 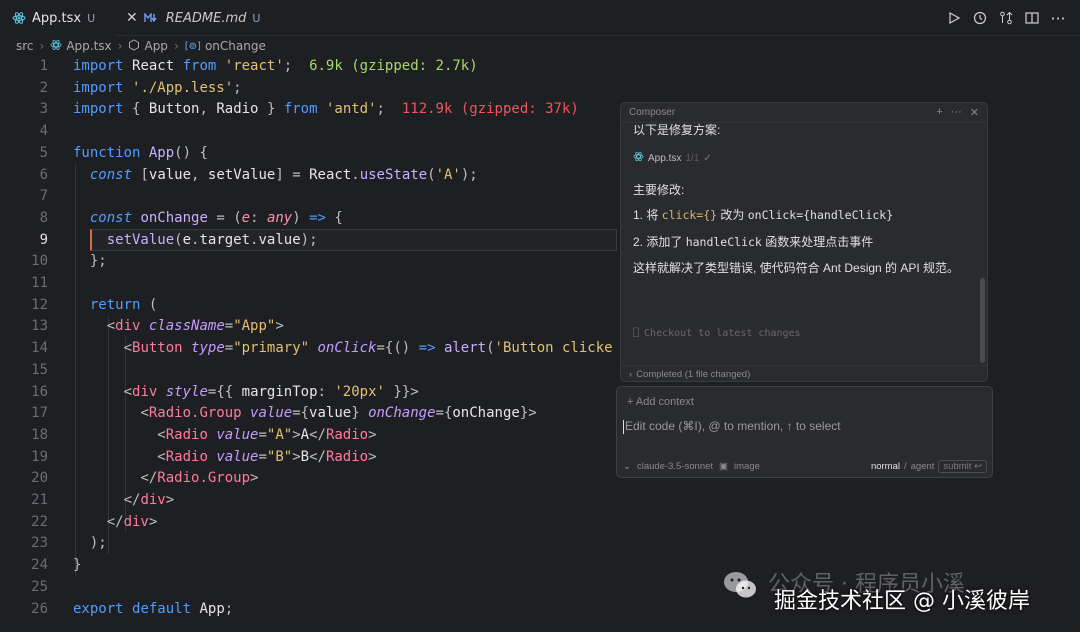 What do you see at coordinates (39, 261) in the screenshot?
I see `line-number: 10` at bounding box center [39, 261].